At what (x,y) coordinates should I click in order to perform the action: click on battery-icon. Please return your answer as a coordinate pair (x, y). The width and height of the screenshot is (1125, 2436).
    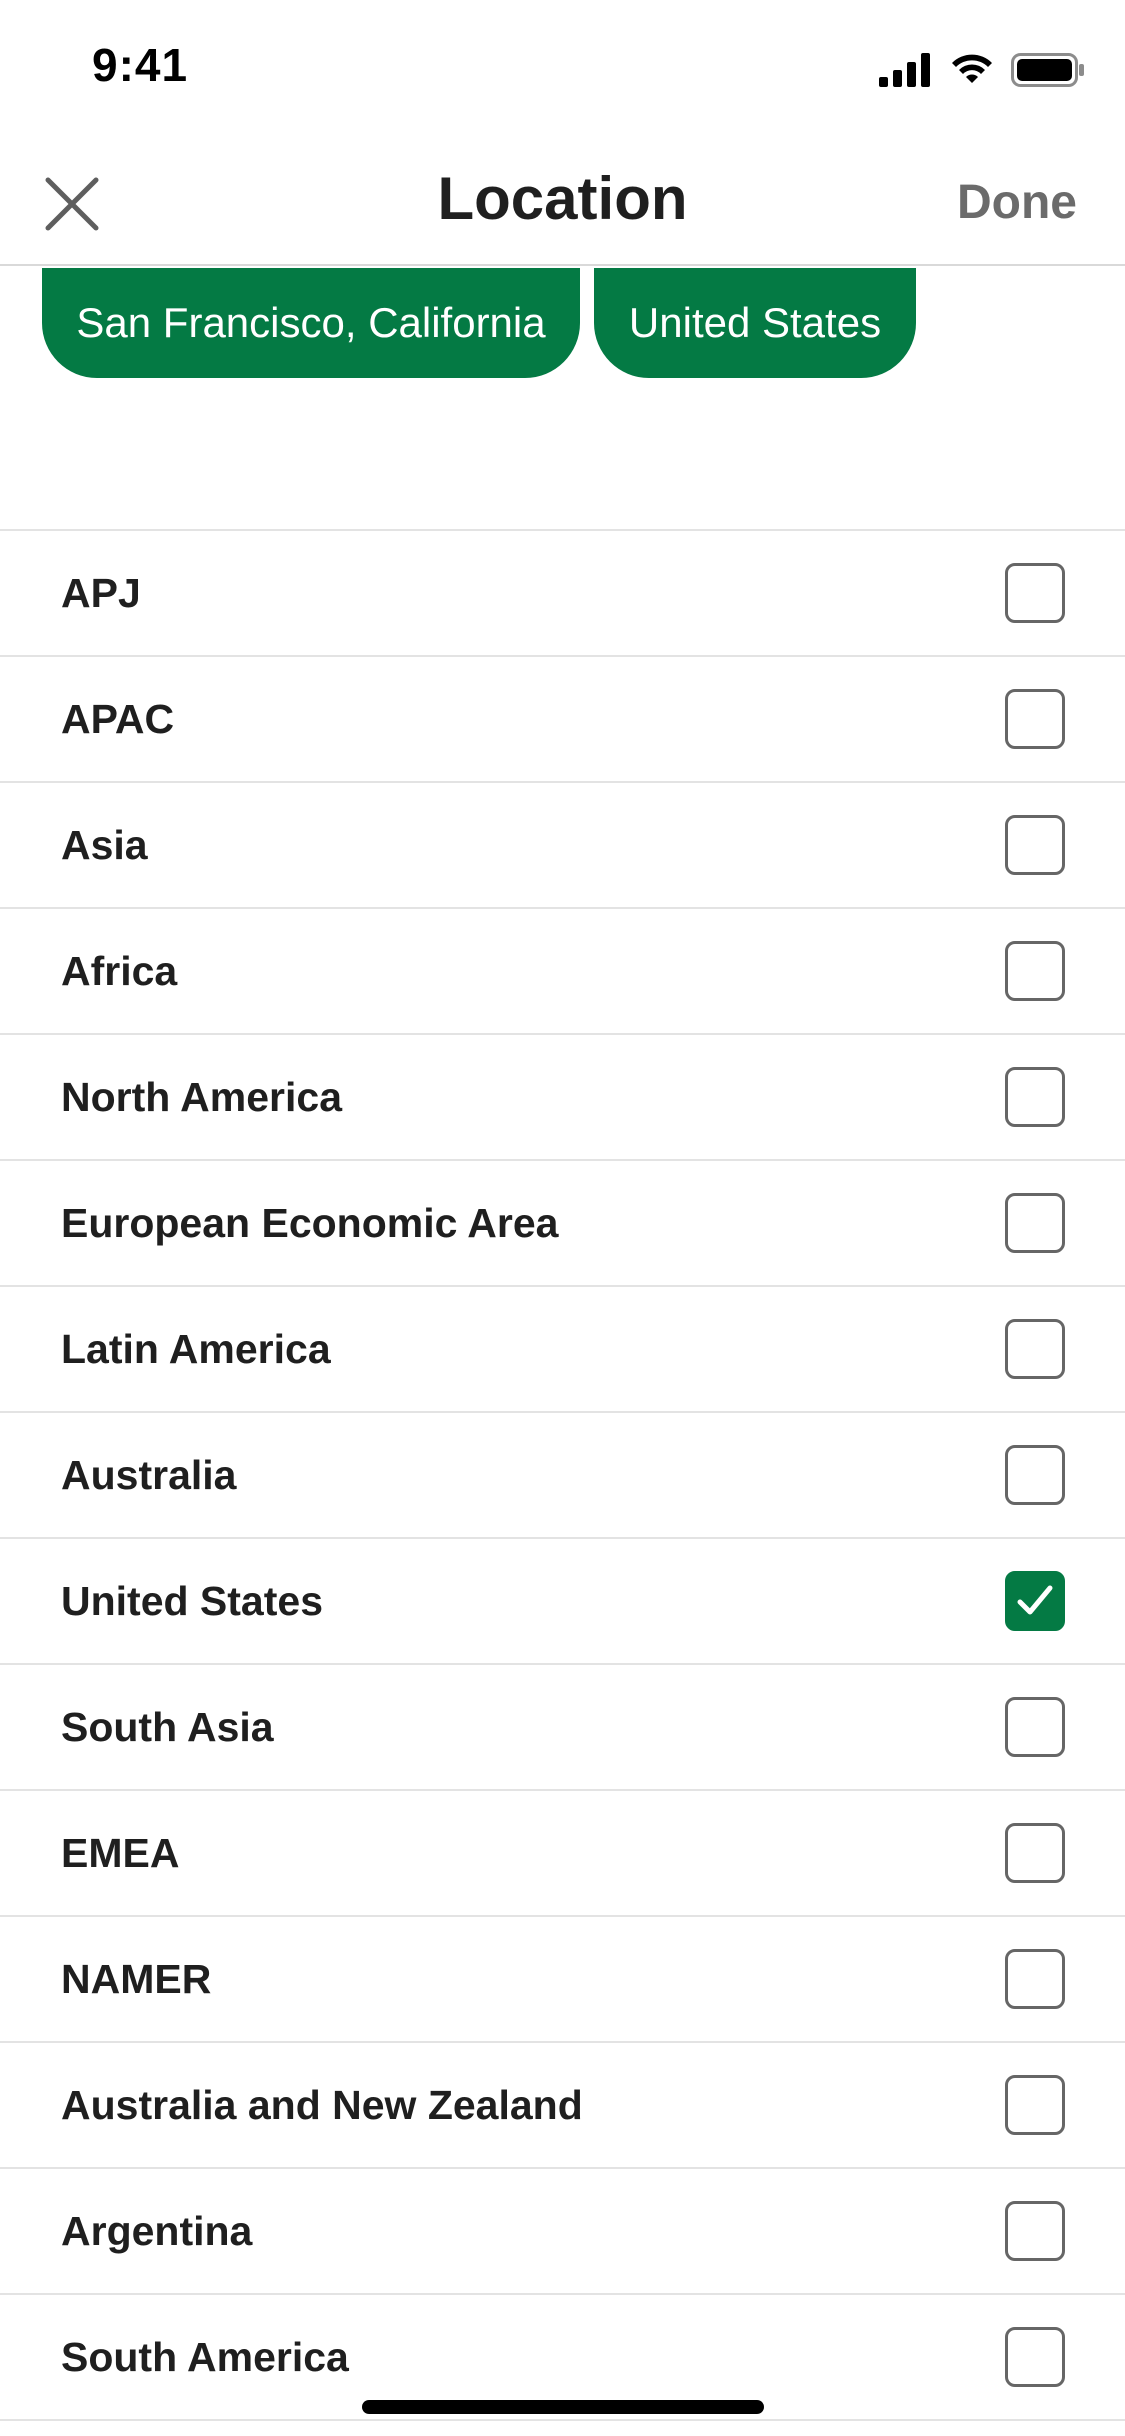
    Looking at the image, I should click on (1047, 70).